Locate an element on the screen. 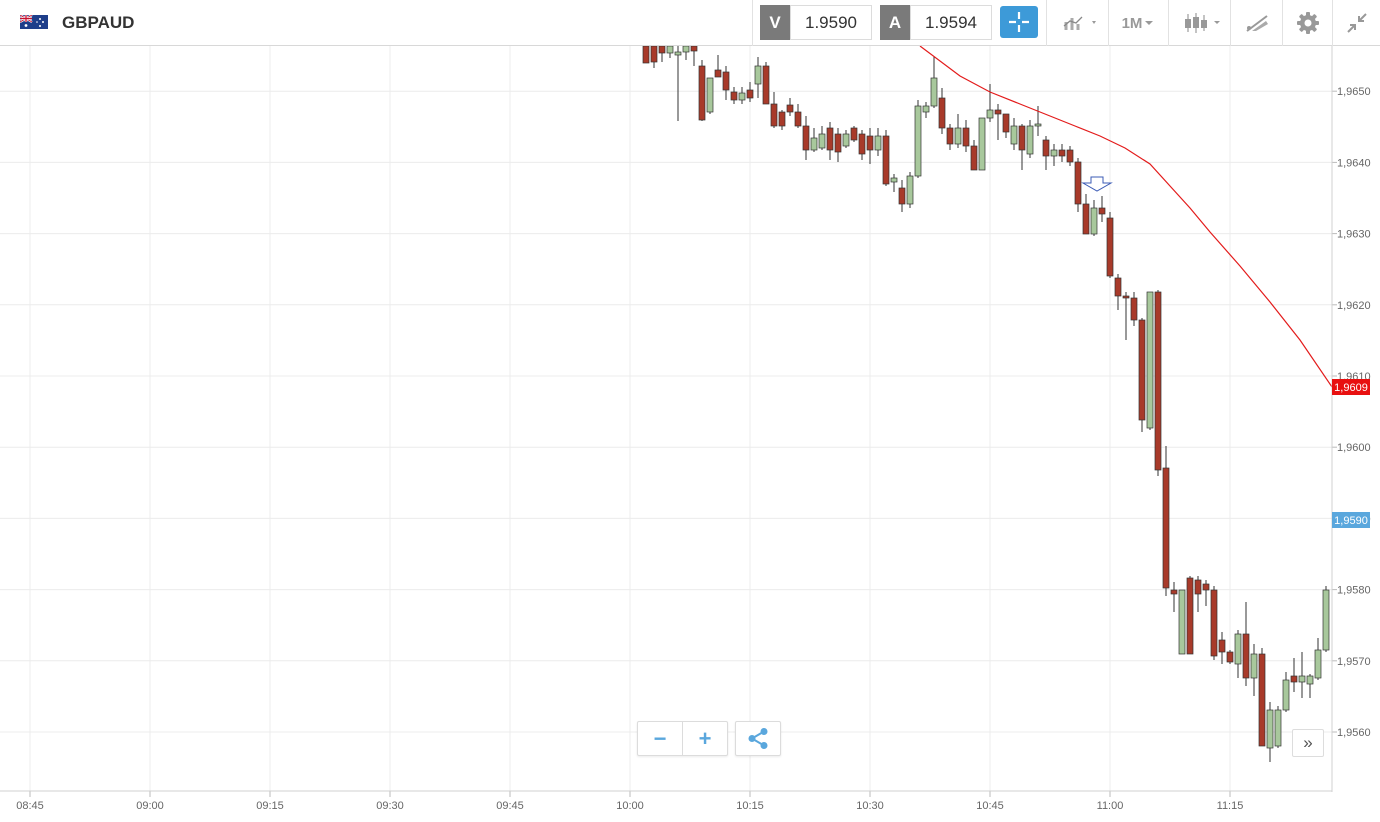  timeframe-select: 1M is located at coordinates (1139, 23).